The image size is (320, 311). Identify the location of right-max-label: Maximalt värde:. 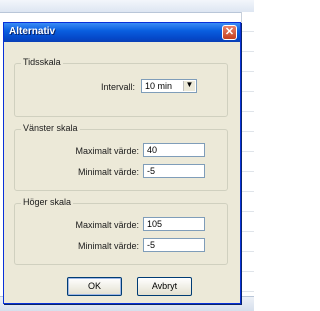
(107, 225).